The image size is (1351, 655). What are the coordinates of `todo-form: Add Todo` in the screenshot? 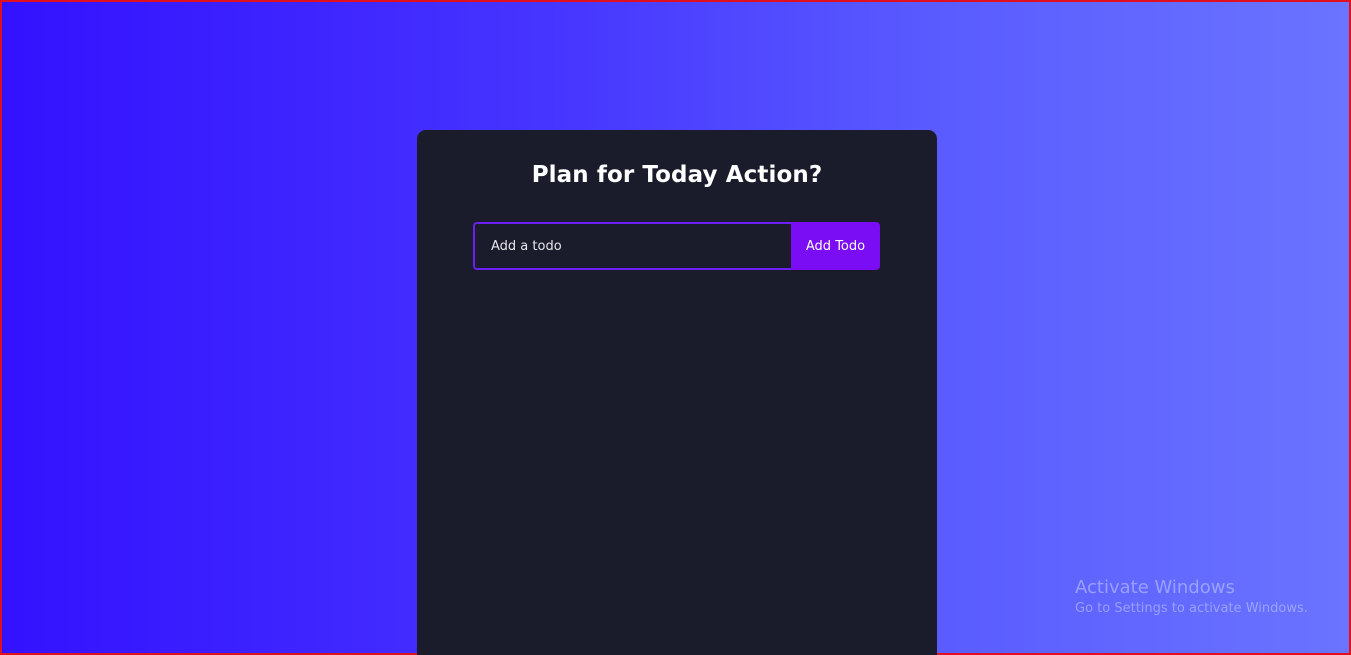 It's located at (676, 246).